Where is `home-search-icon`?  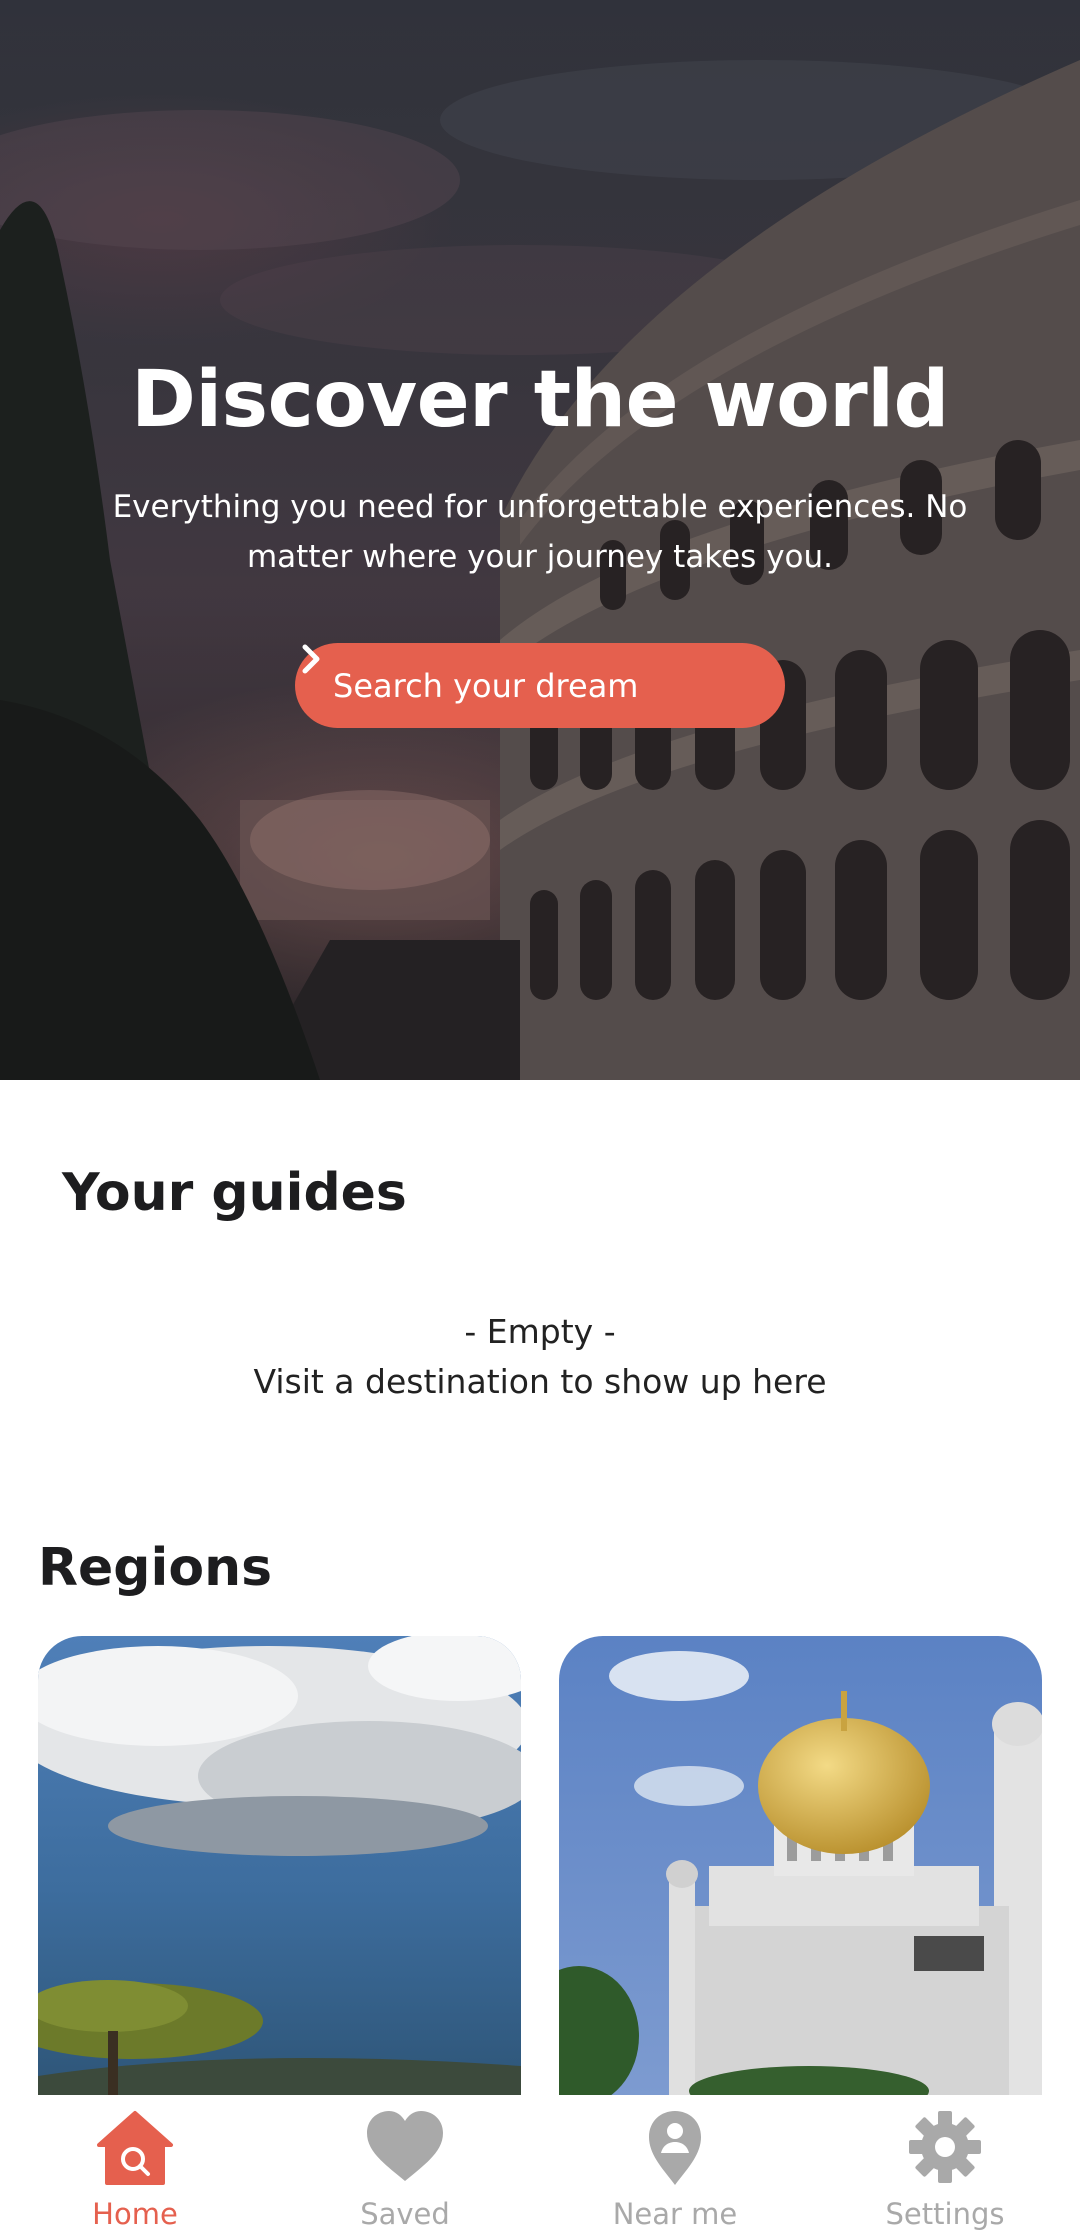 home-search-icon is located at coordinates (135, 2148).